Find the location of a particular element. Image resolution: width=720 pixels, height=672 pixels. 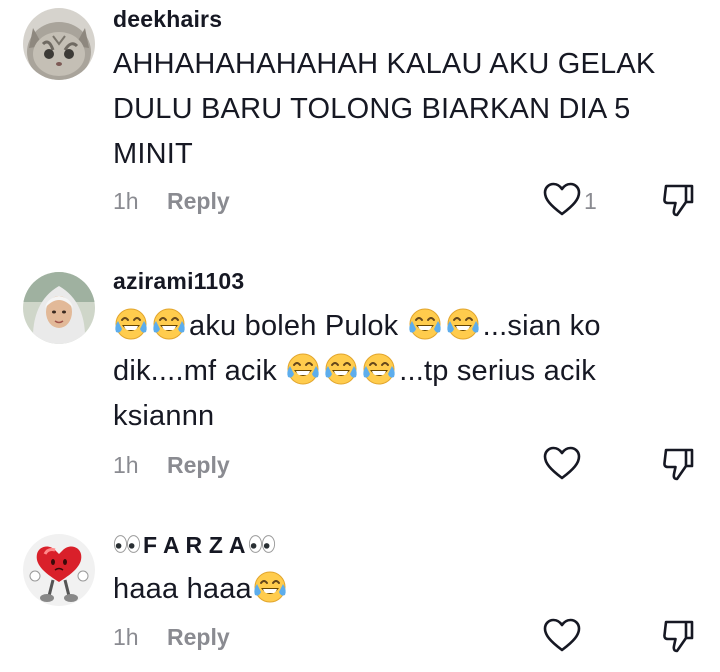

comment-text-segment: aku boleh Pulok is located at coordinates (298, 326).